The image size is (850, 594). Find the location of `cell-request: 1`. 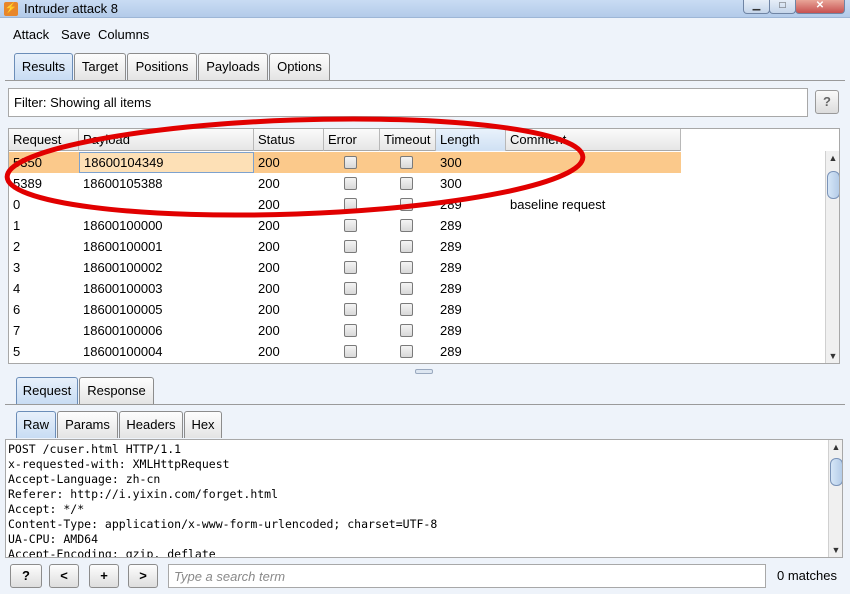

cell-request: 1 is located at coordinates (17, 225).